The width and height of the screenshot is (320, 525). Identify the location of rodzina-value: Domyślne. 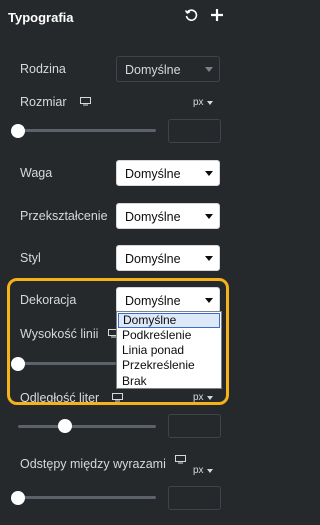
(153, 70).